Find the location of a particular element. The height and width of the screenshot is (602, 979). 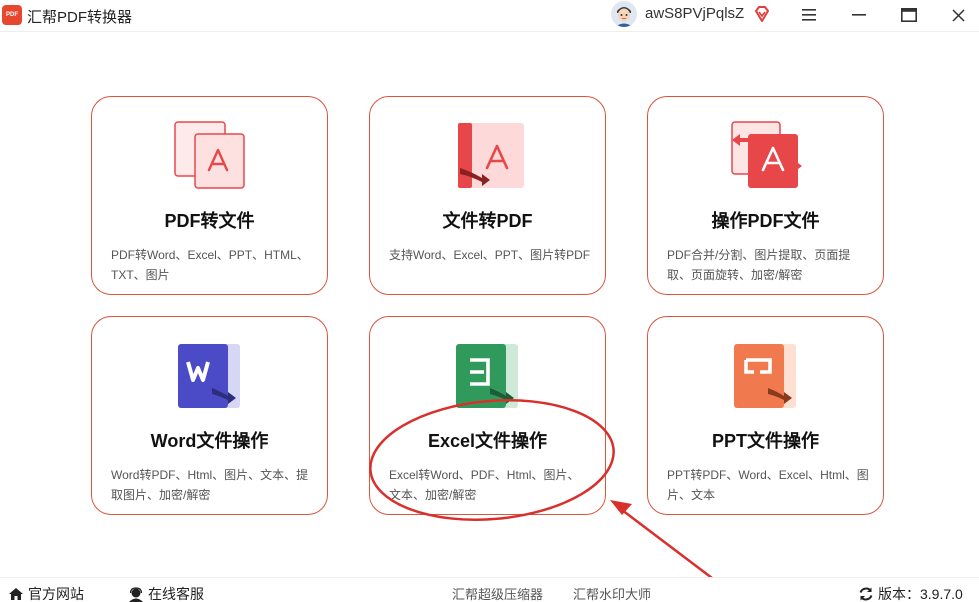

card-pdf-to-file: PDF转文件 PDF转Word、Excel、PPT、HTML、TXT、图片 is located at coordinates (209, 195).